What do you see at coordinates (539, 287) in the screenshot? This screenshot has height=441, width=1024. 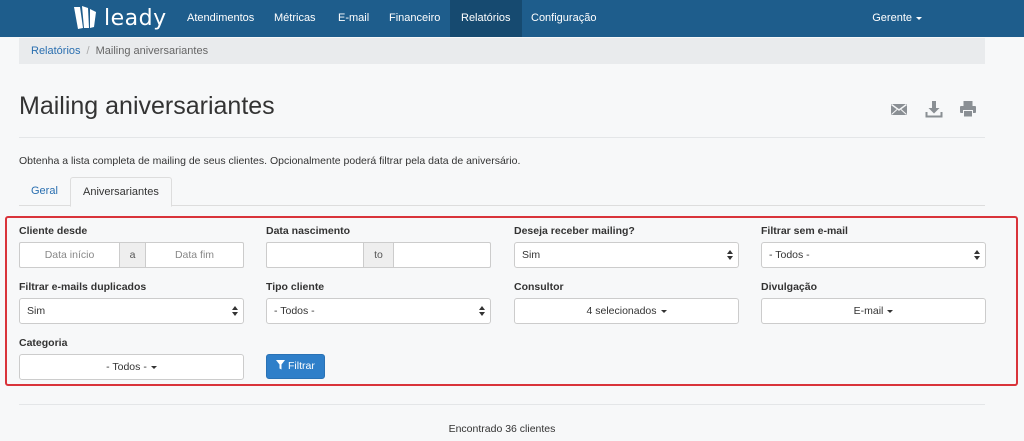 I see `label-consultor: Consultor` at bounding box center [539, 287].